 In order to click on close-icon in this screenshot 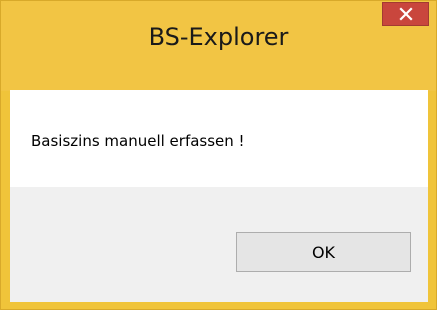, I will do `click(405, 14)`.